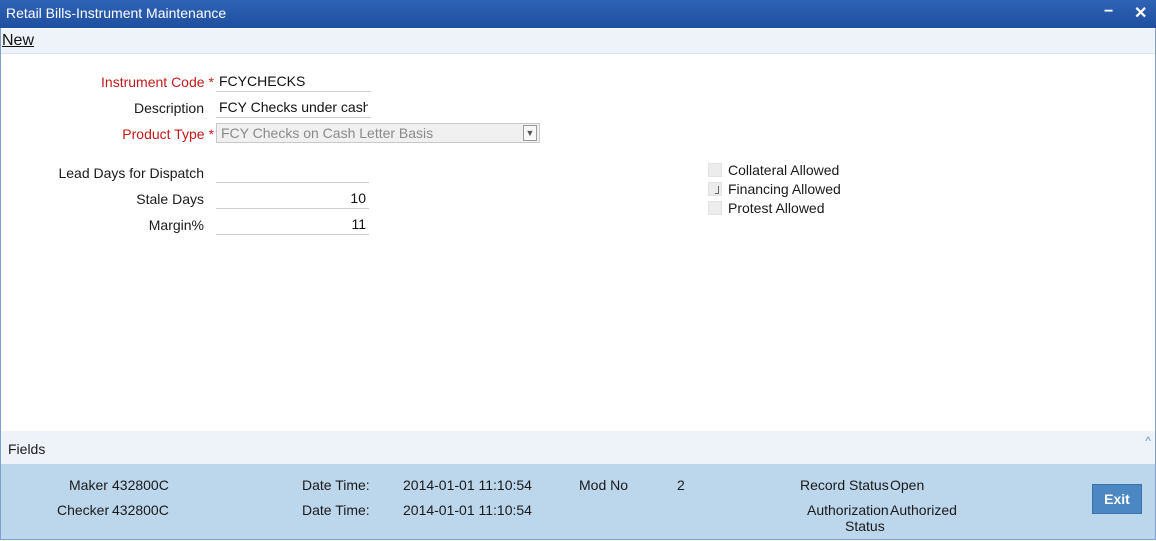 The height and width of the screenshot is (541, 1156). Describe the element at coordinates (1148, 441) in the screenshot. I see `chevron-up-icon: ^` at that location.